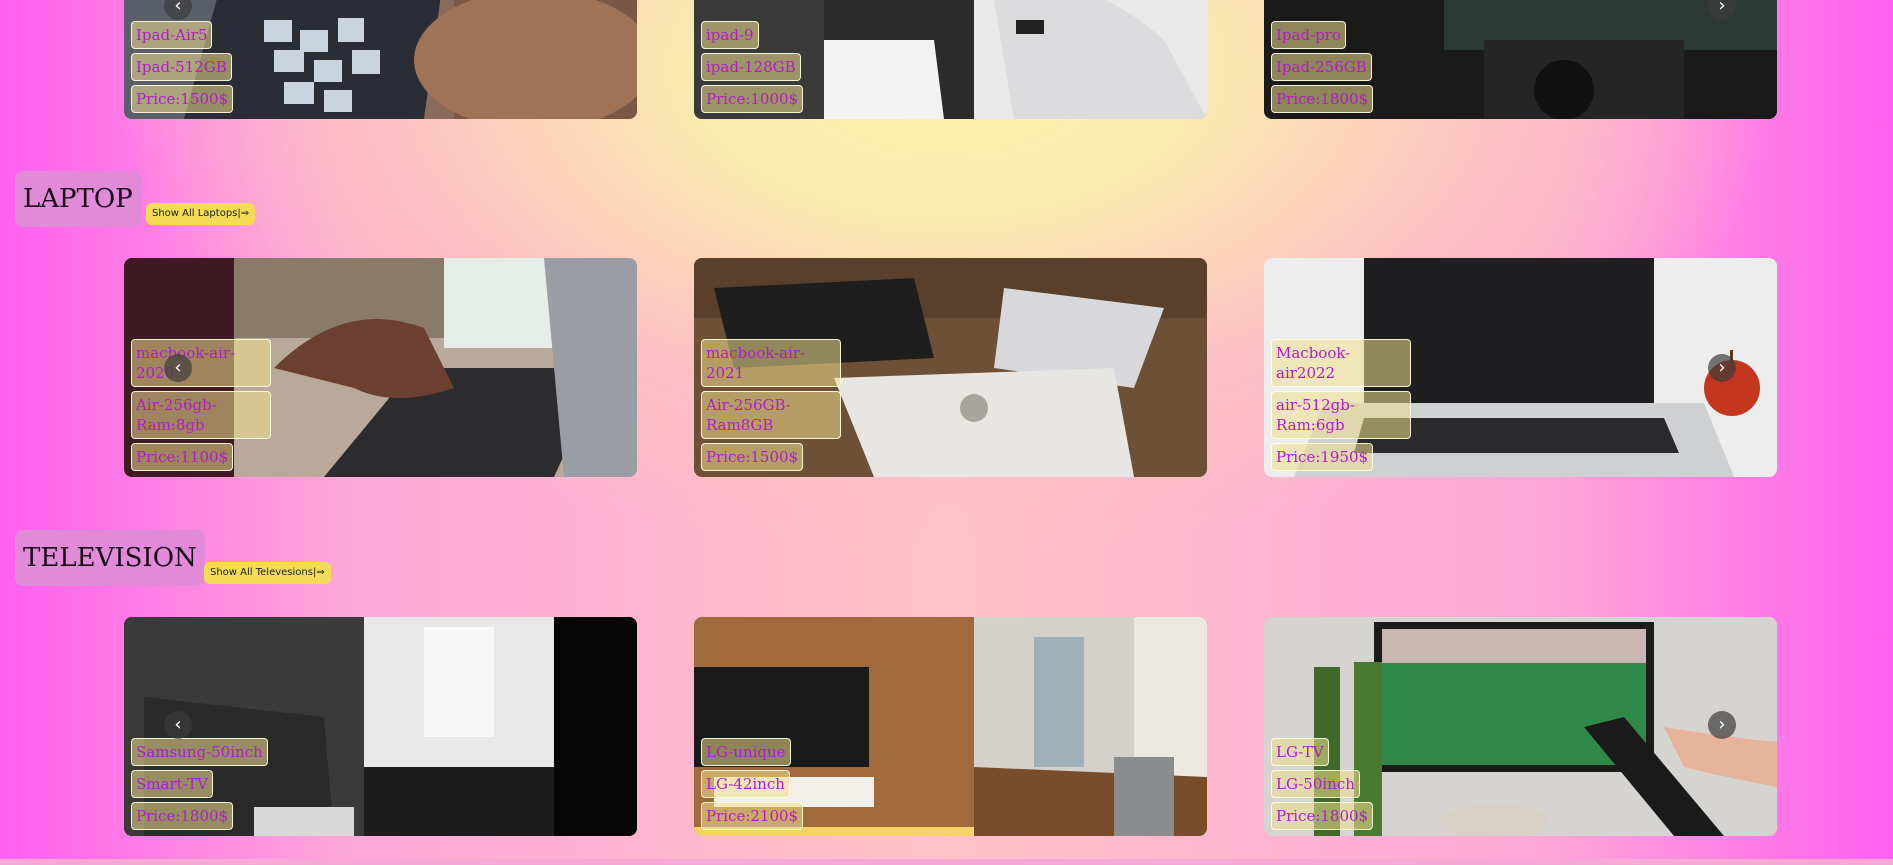  Describe the element at coordinates (199, 752) in the screenshot. I see `product-name: Samsung-50inch` at that location.